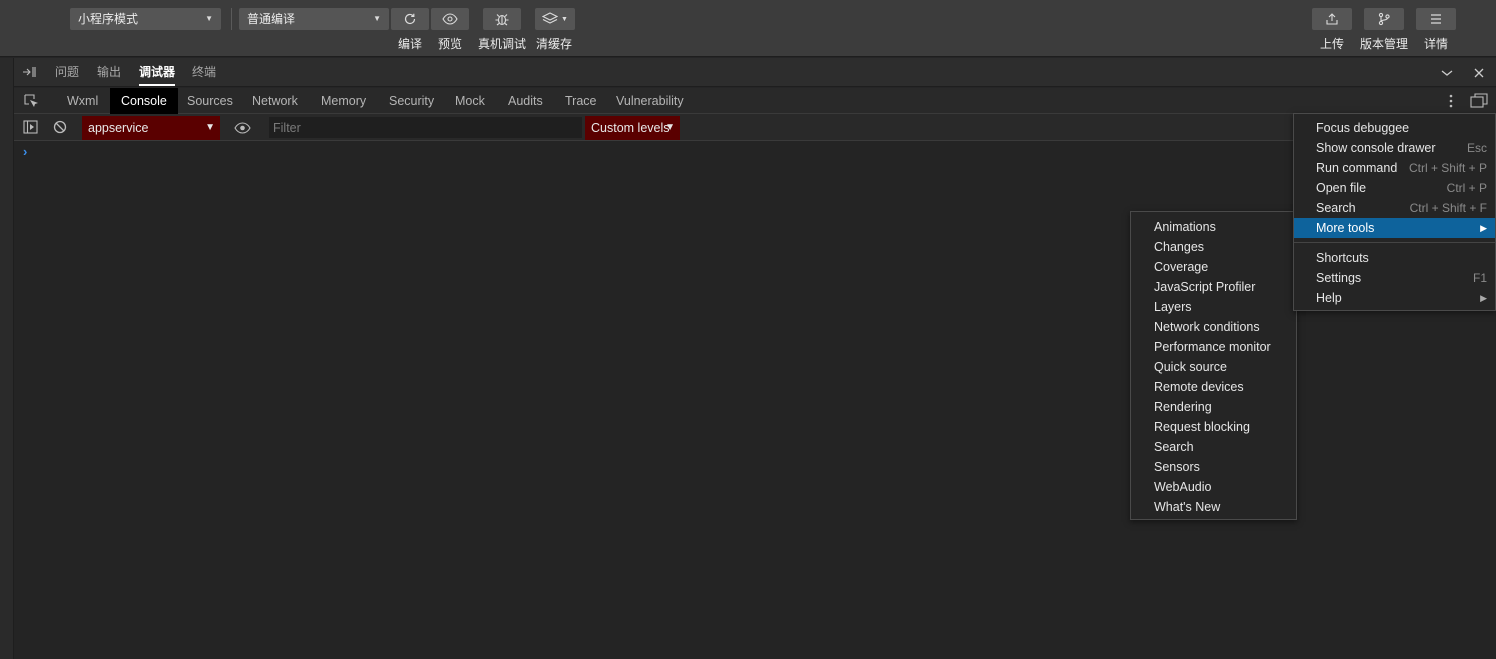 This screenshot has width=1496, height=659. Describe the element at coordinates (650, 101) in the screenshot. I see `tab-vulnerability: Vulnerability` at that location.